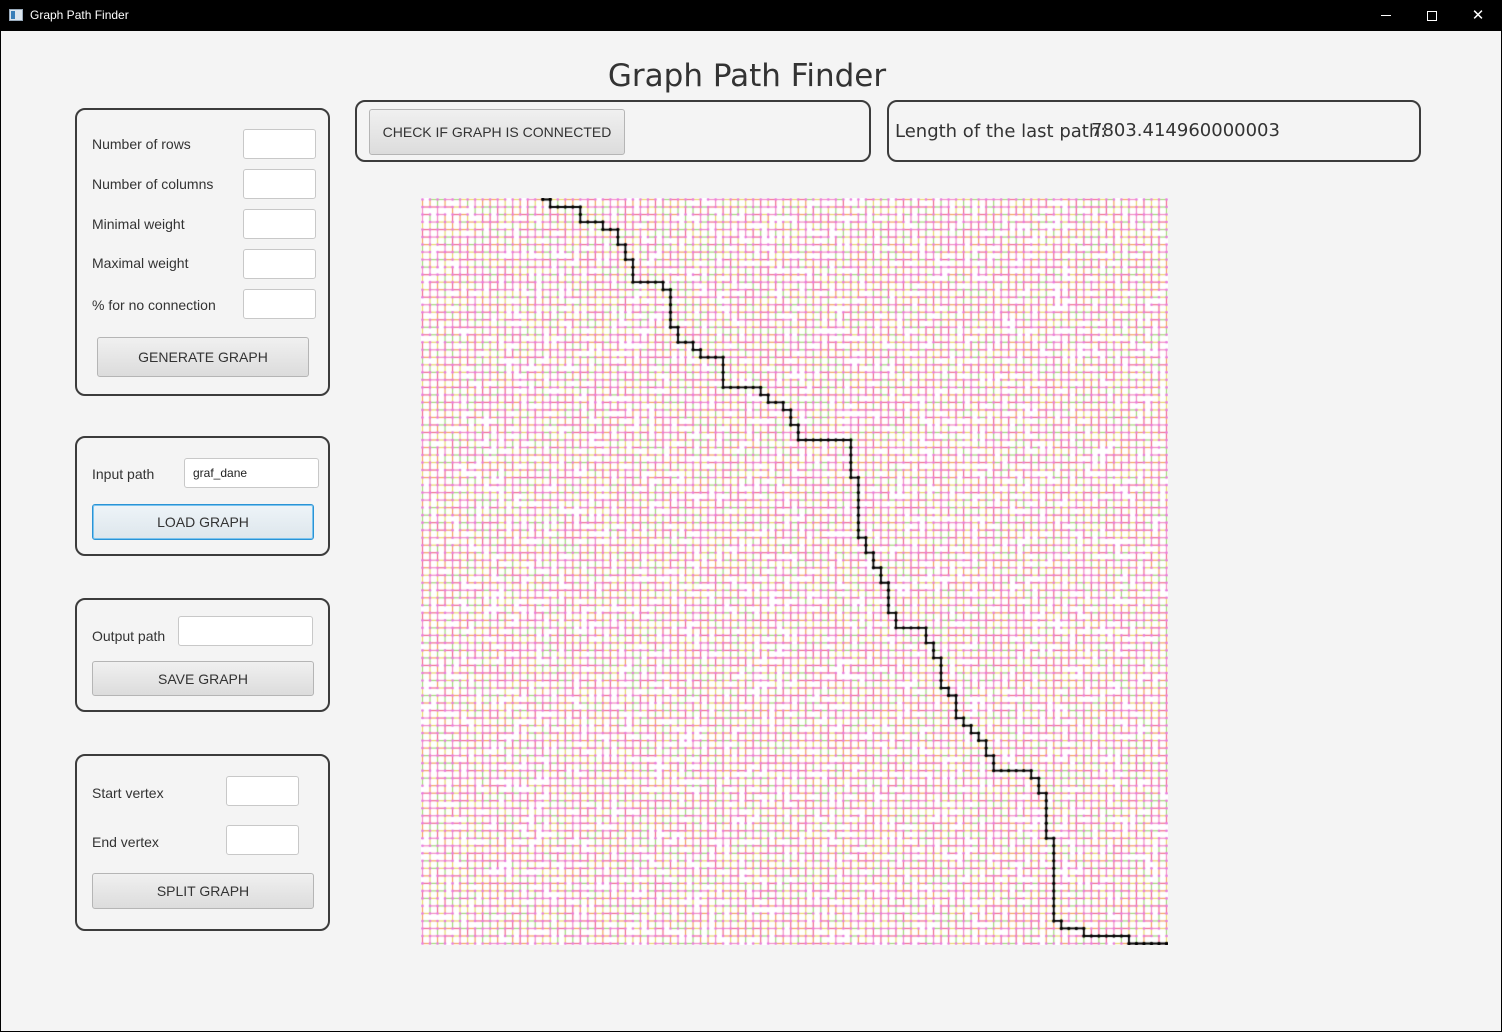 The image size is (1502, 1032). I want to click on page-title: Graph Path Finder, so click(747, 76).